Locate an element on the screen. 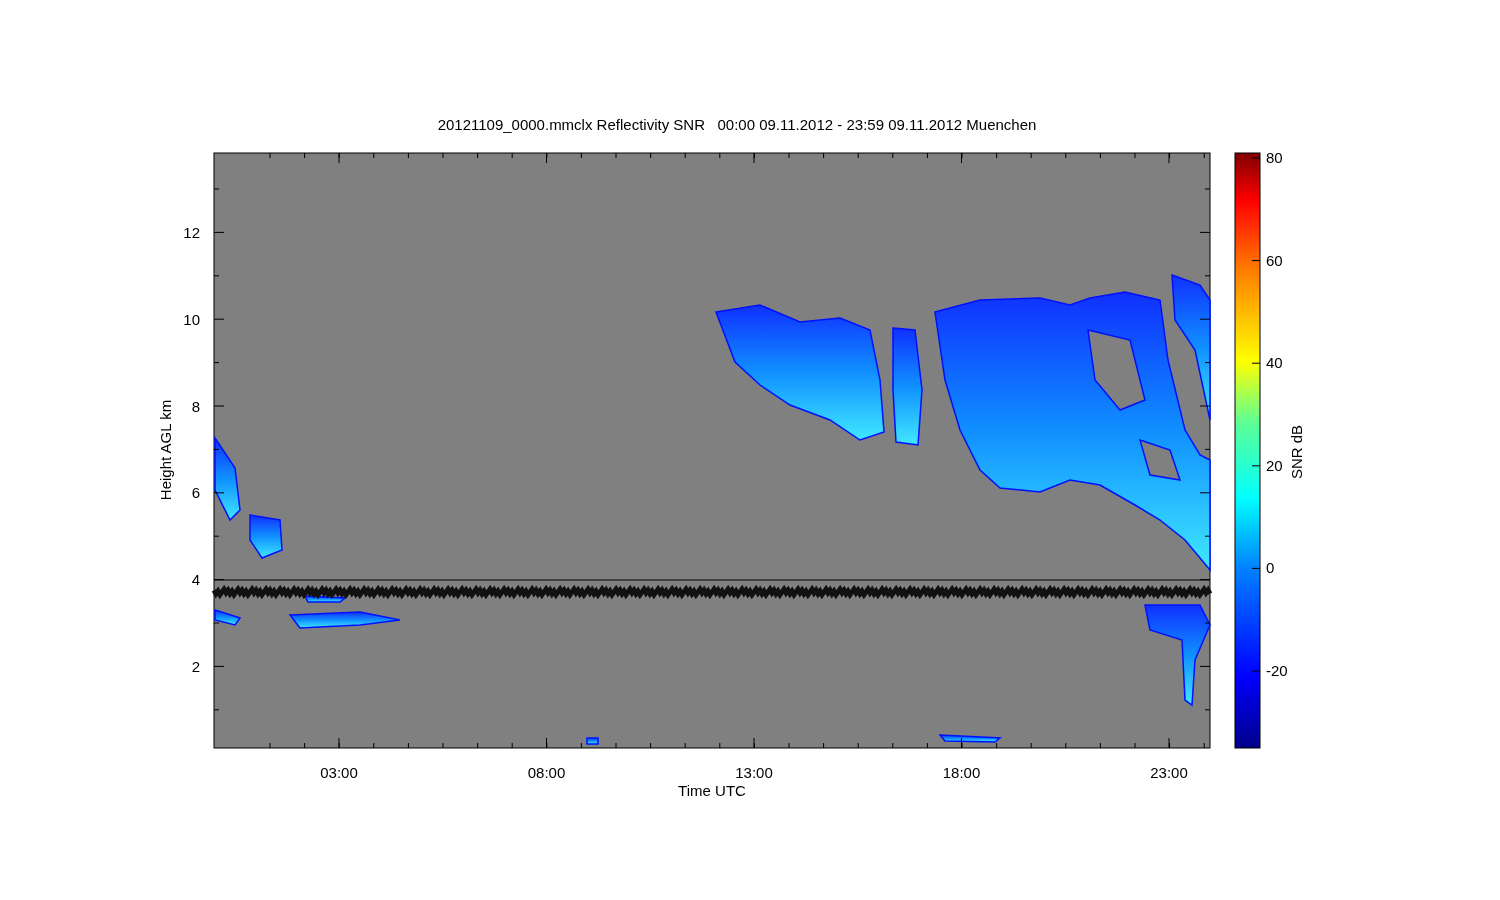 This screenshot has width=1500, height=900. chart-title: 20121109_0000.mmclx Reflectivity SNR 00:00 09.11.2012 - 23:59 09.11.2012 Muenchen is located at coordinates (737, 124).